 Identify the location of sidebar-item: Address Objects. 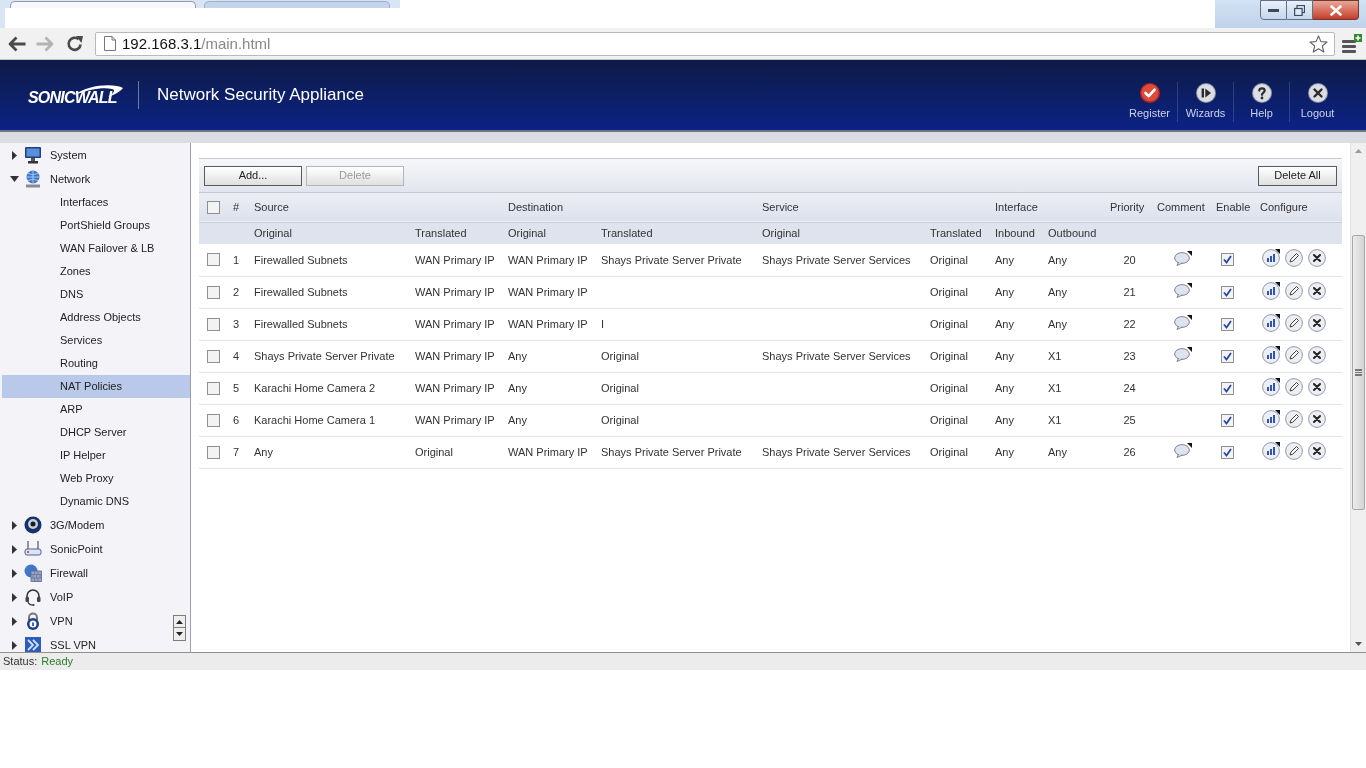
(96, 317).